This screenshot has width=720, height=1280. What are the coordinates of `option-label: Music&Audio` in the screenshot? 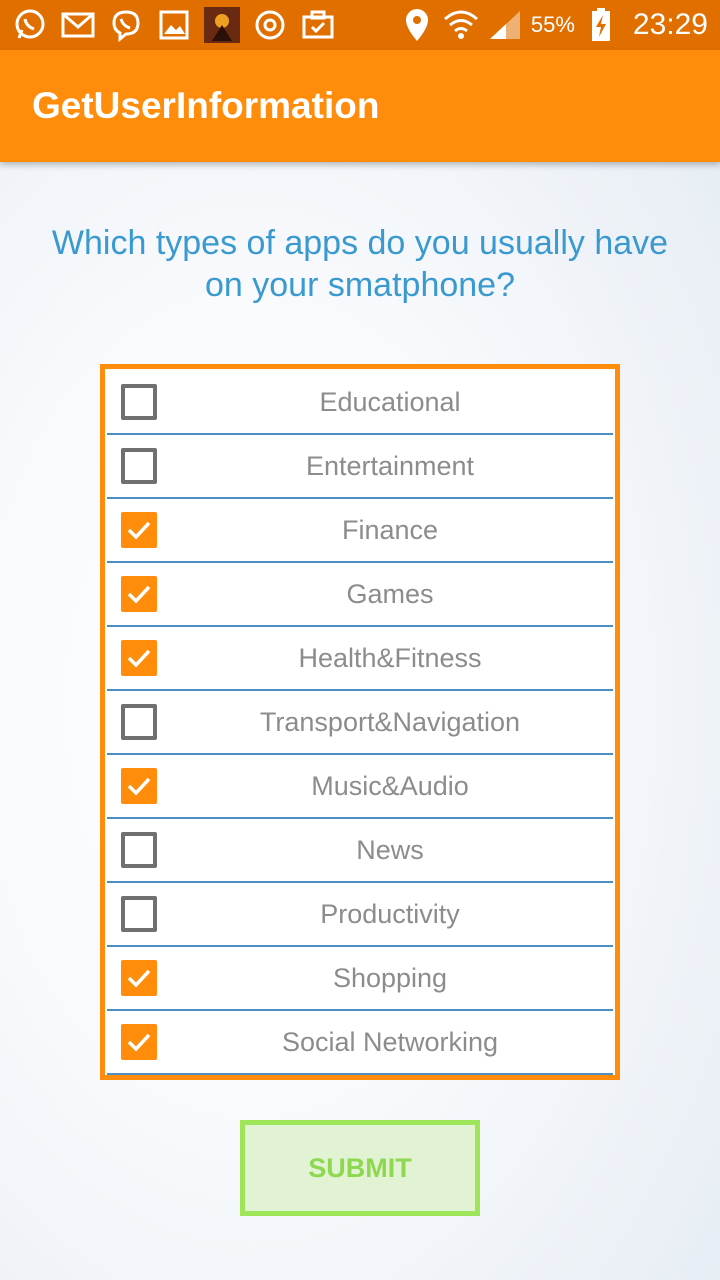 It's located at (390, 785).